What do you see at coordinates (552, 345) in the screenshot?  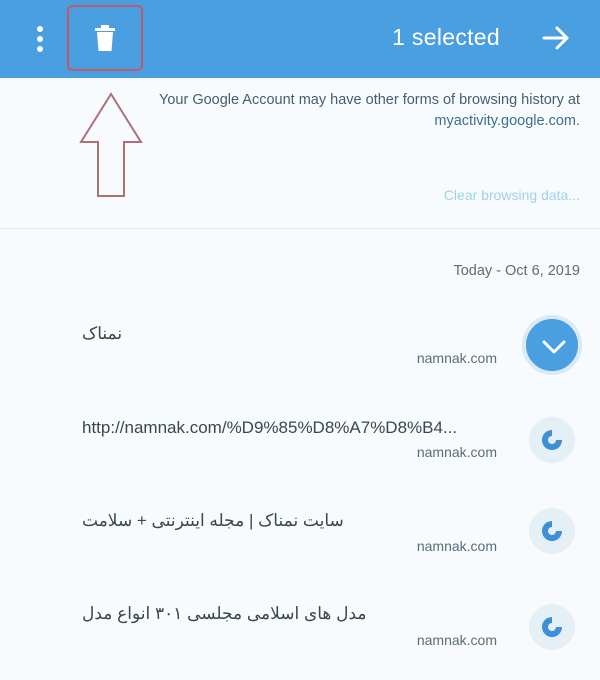 I see `selected-check-icon` at bounding box center [552, 345].